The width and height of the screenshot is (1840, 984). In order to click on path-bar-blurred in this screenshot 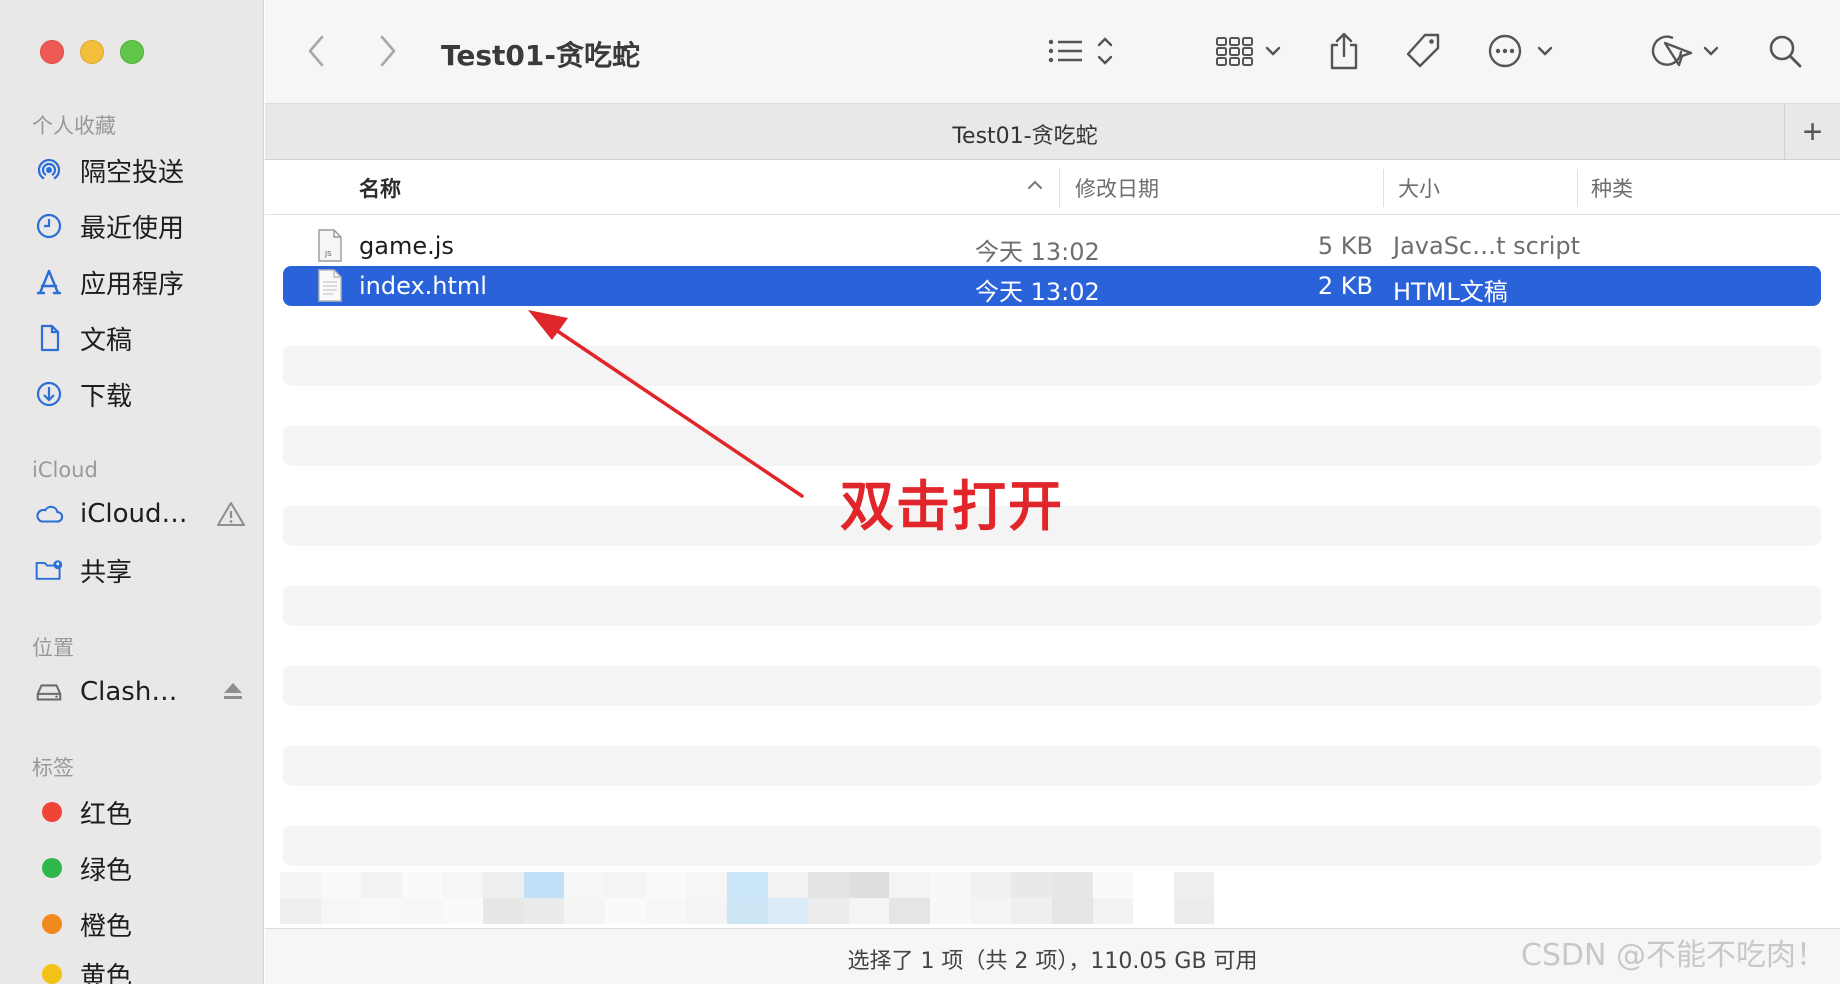, I will do `click(767, 898)`.